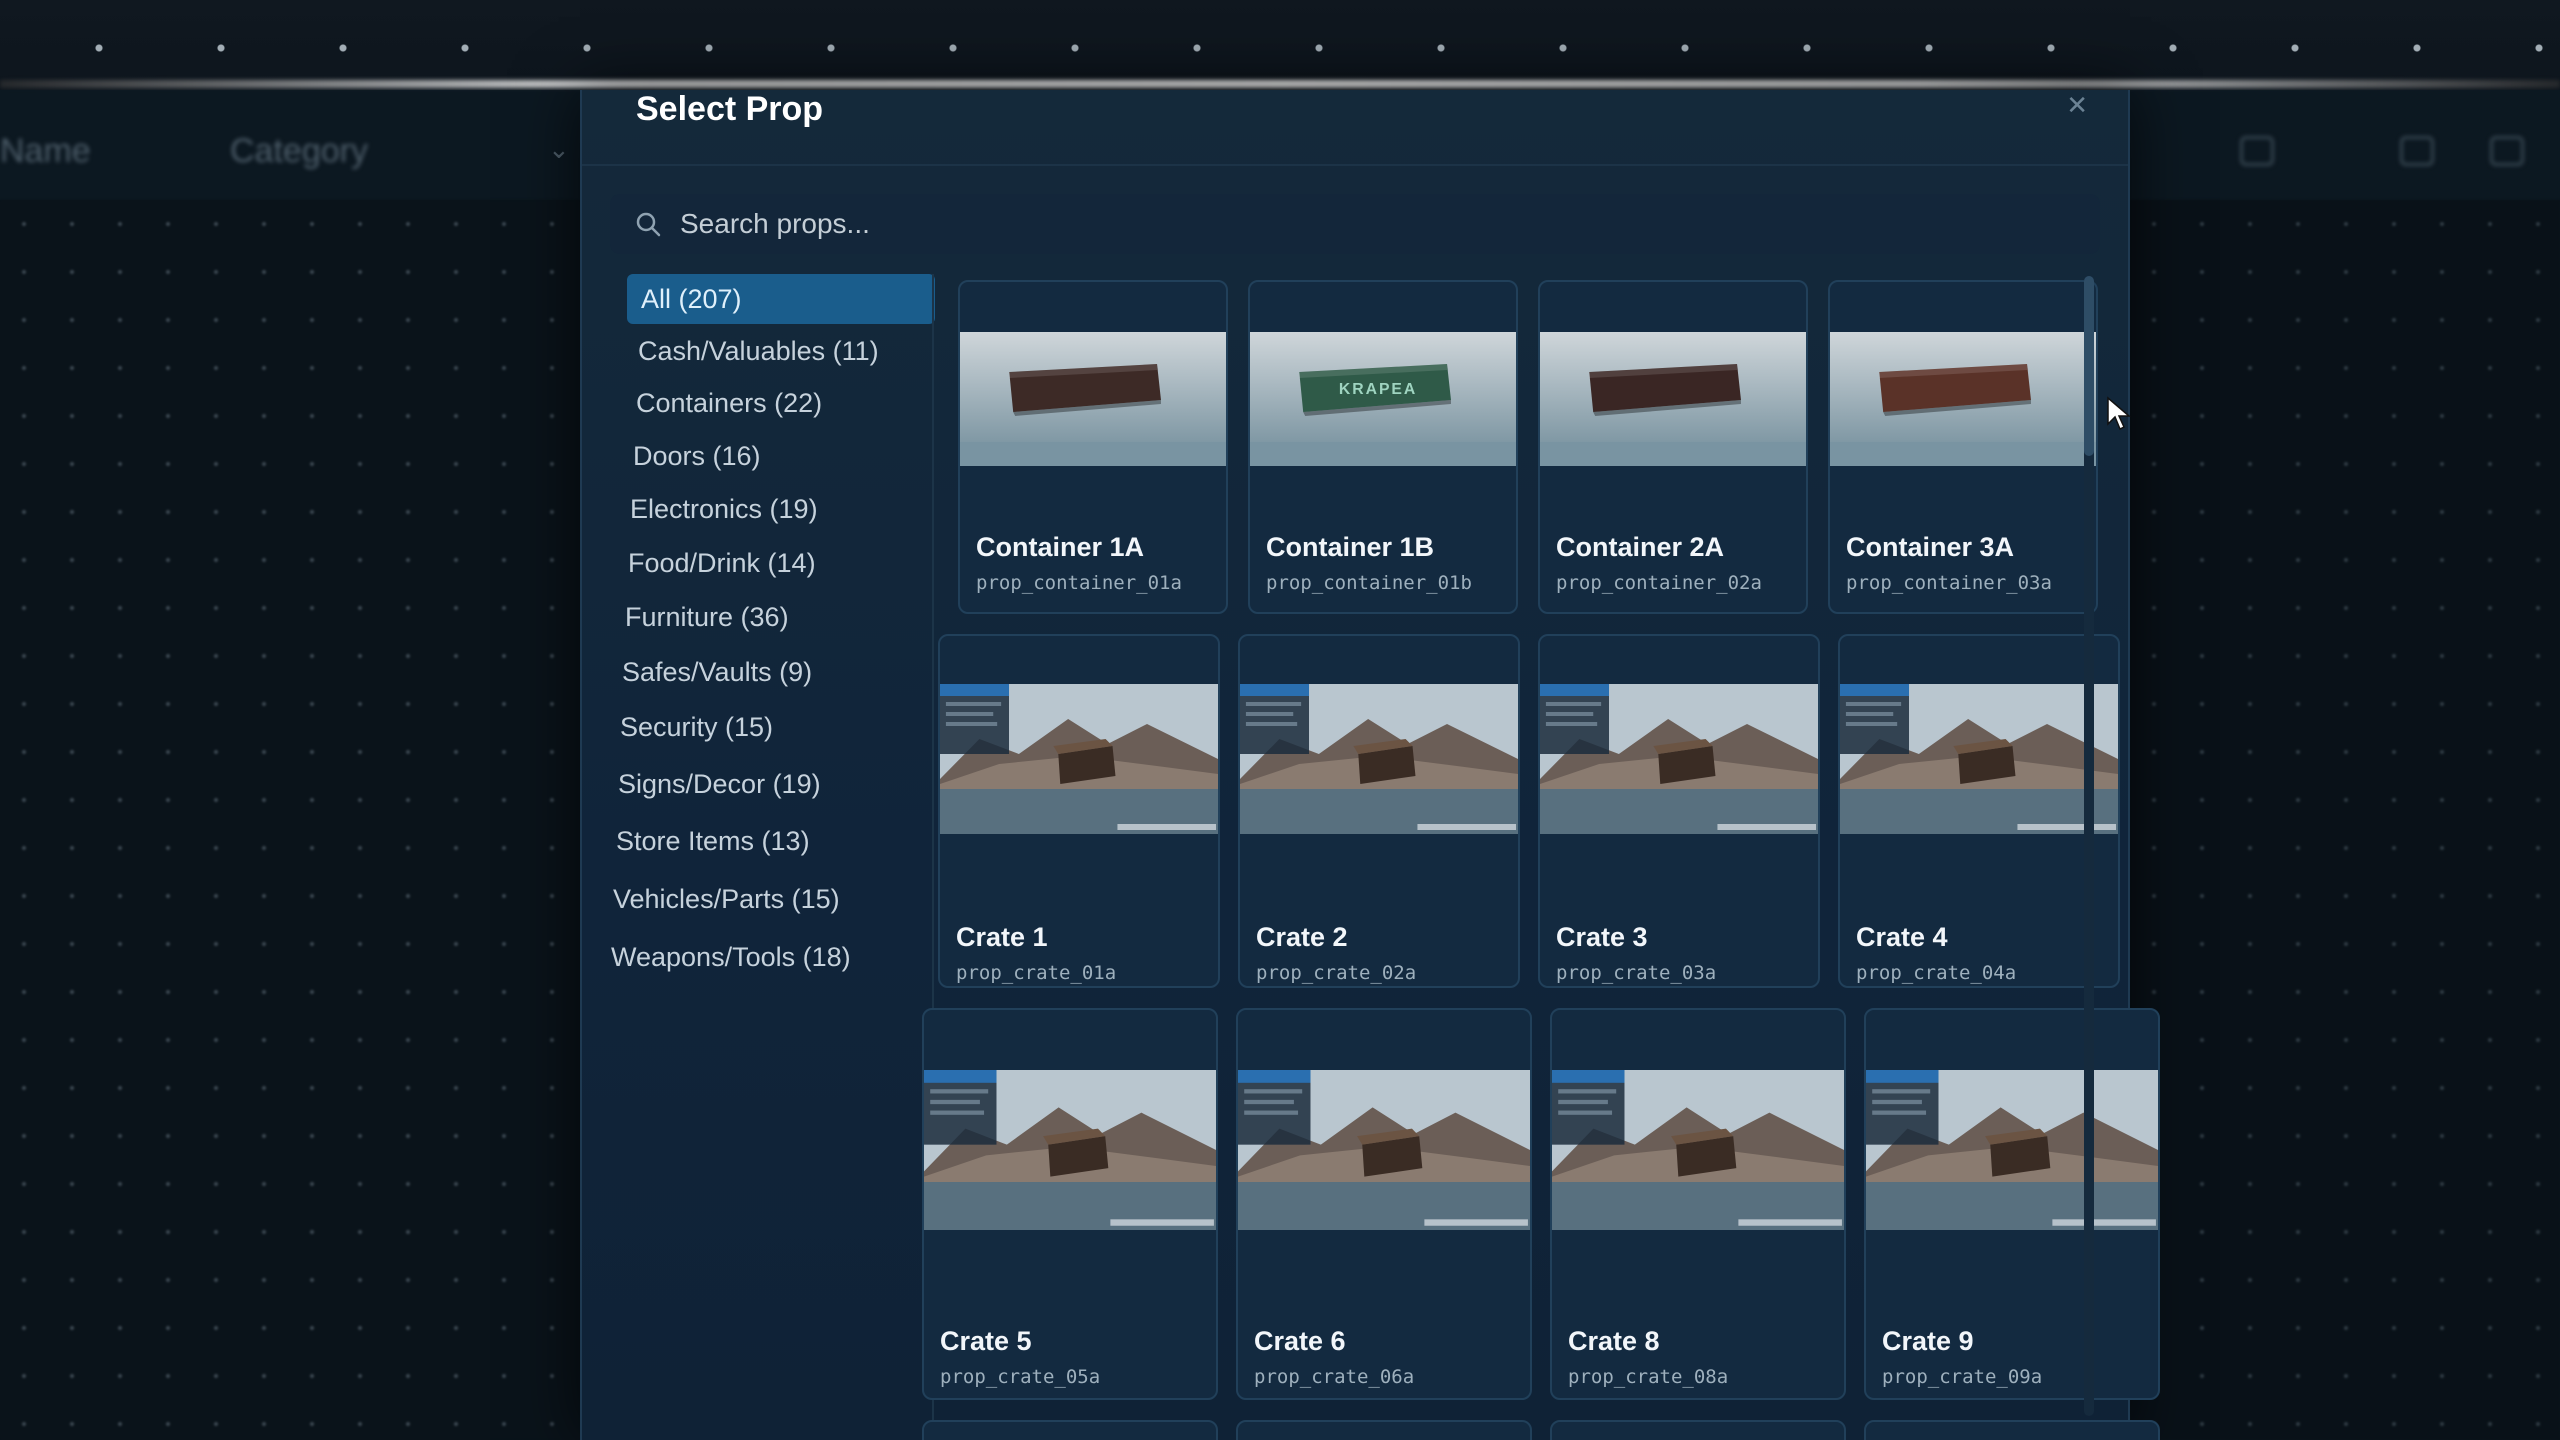  What do you see at coordinates (1302, 937) in the screenshot?
I see `prop-name: Crate 2` at bounding box center [1302, 937].